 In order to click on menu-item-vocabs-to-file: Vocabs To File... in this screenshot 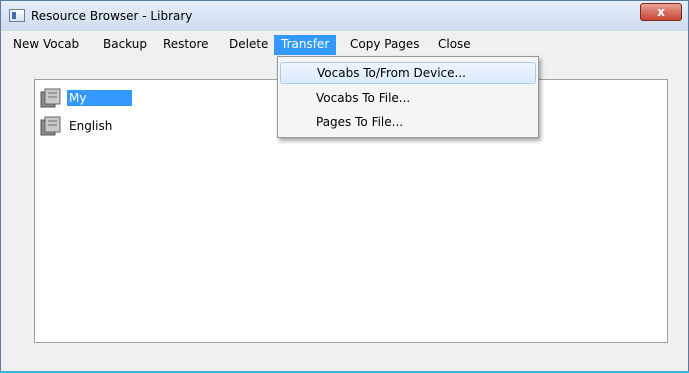, I will do `click(408, 98)`.